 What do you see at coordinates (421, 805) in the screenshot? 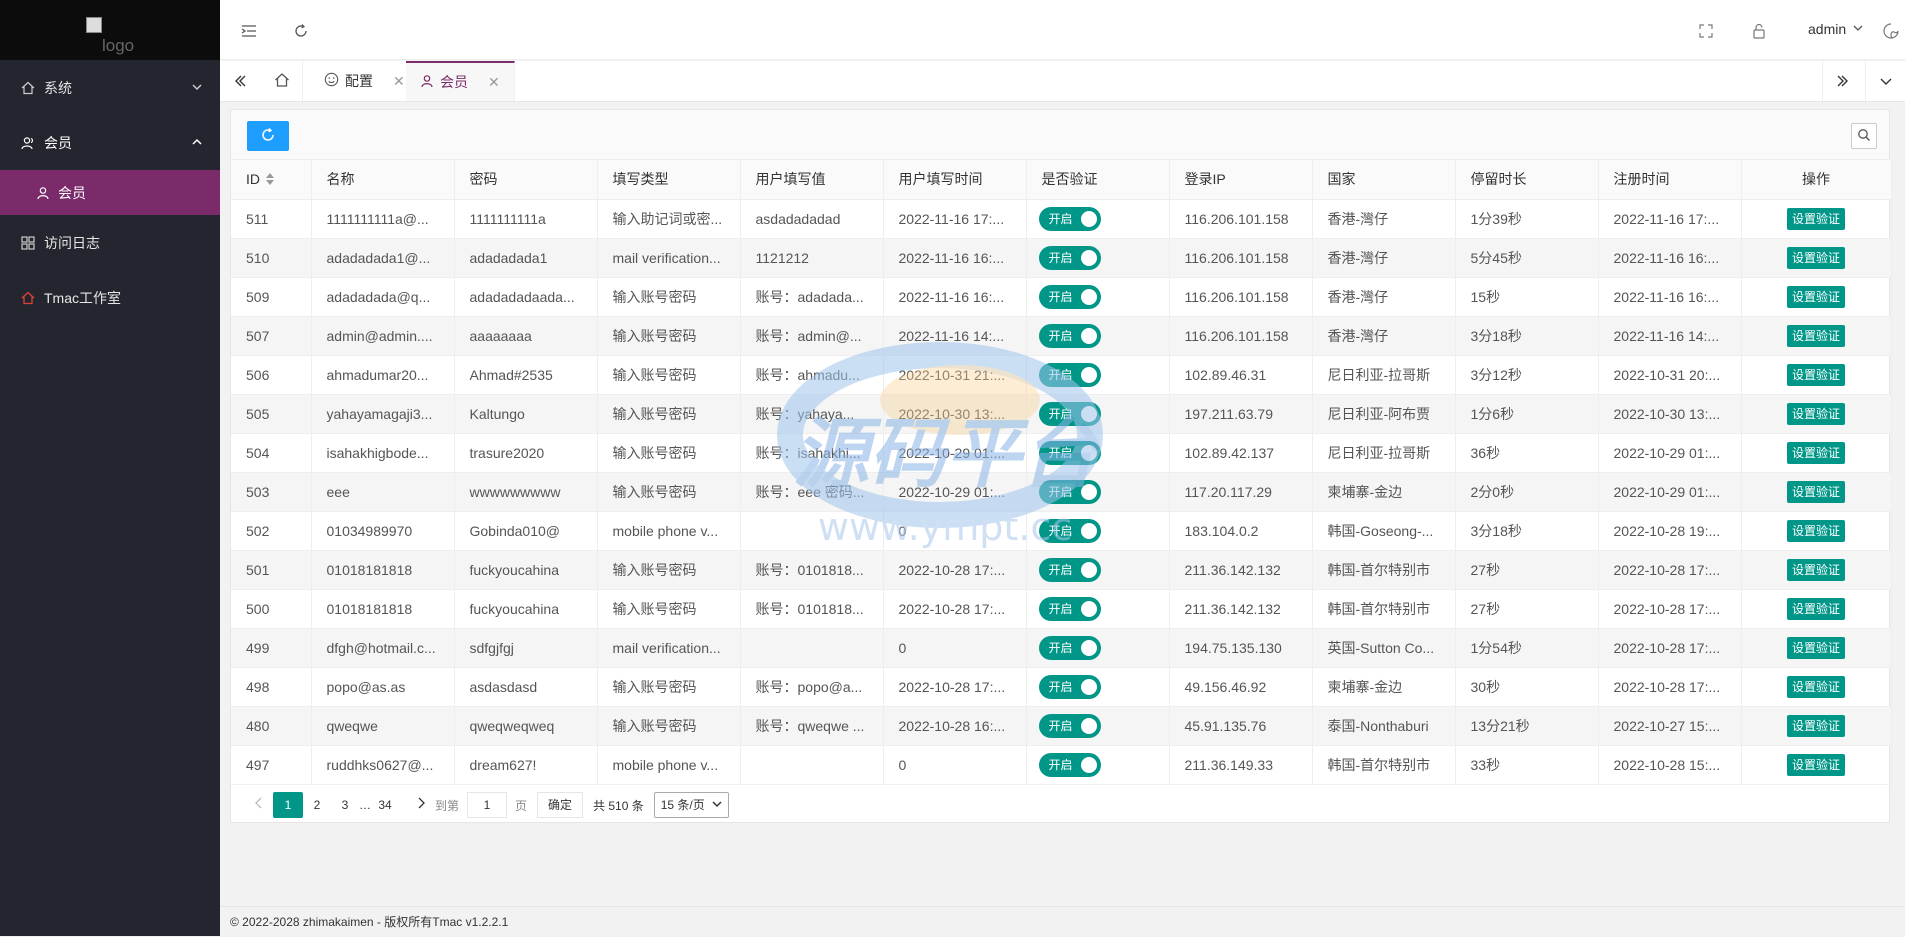
I see `next-page-icon` at bounding box center [421, 805].